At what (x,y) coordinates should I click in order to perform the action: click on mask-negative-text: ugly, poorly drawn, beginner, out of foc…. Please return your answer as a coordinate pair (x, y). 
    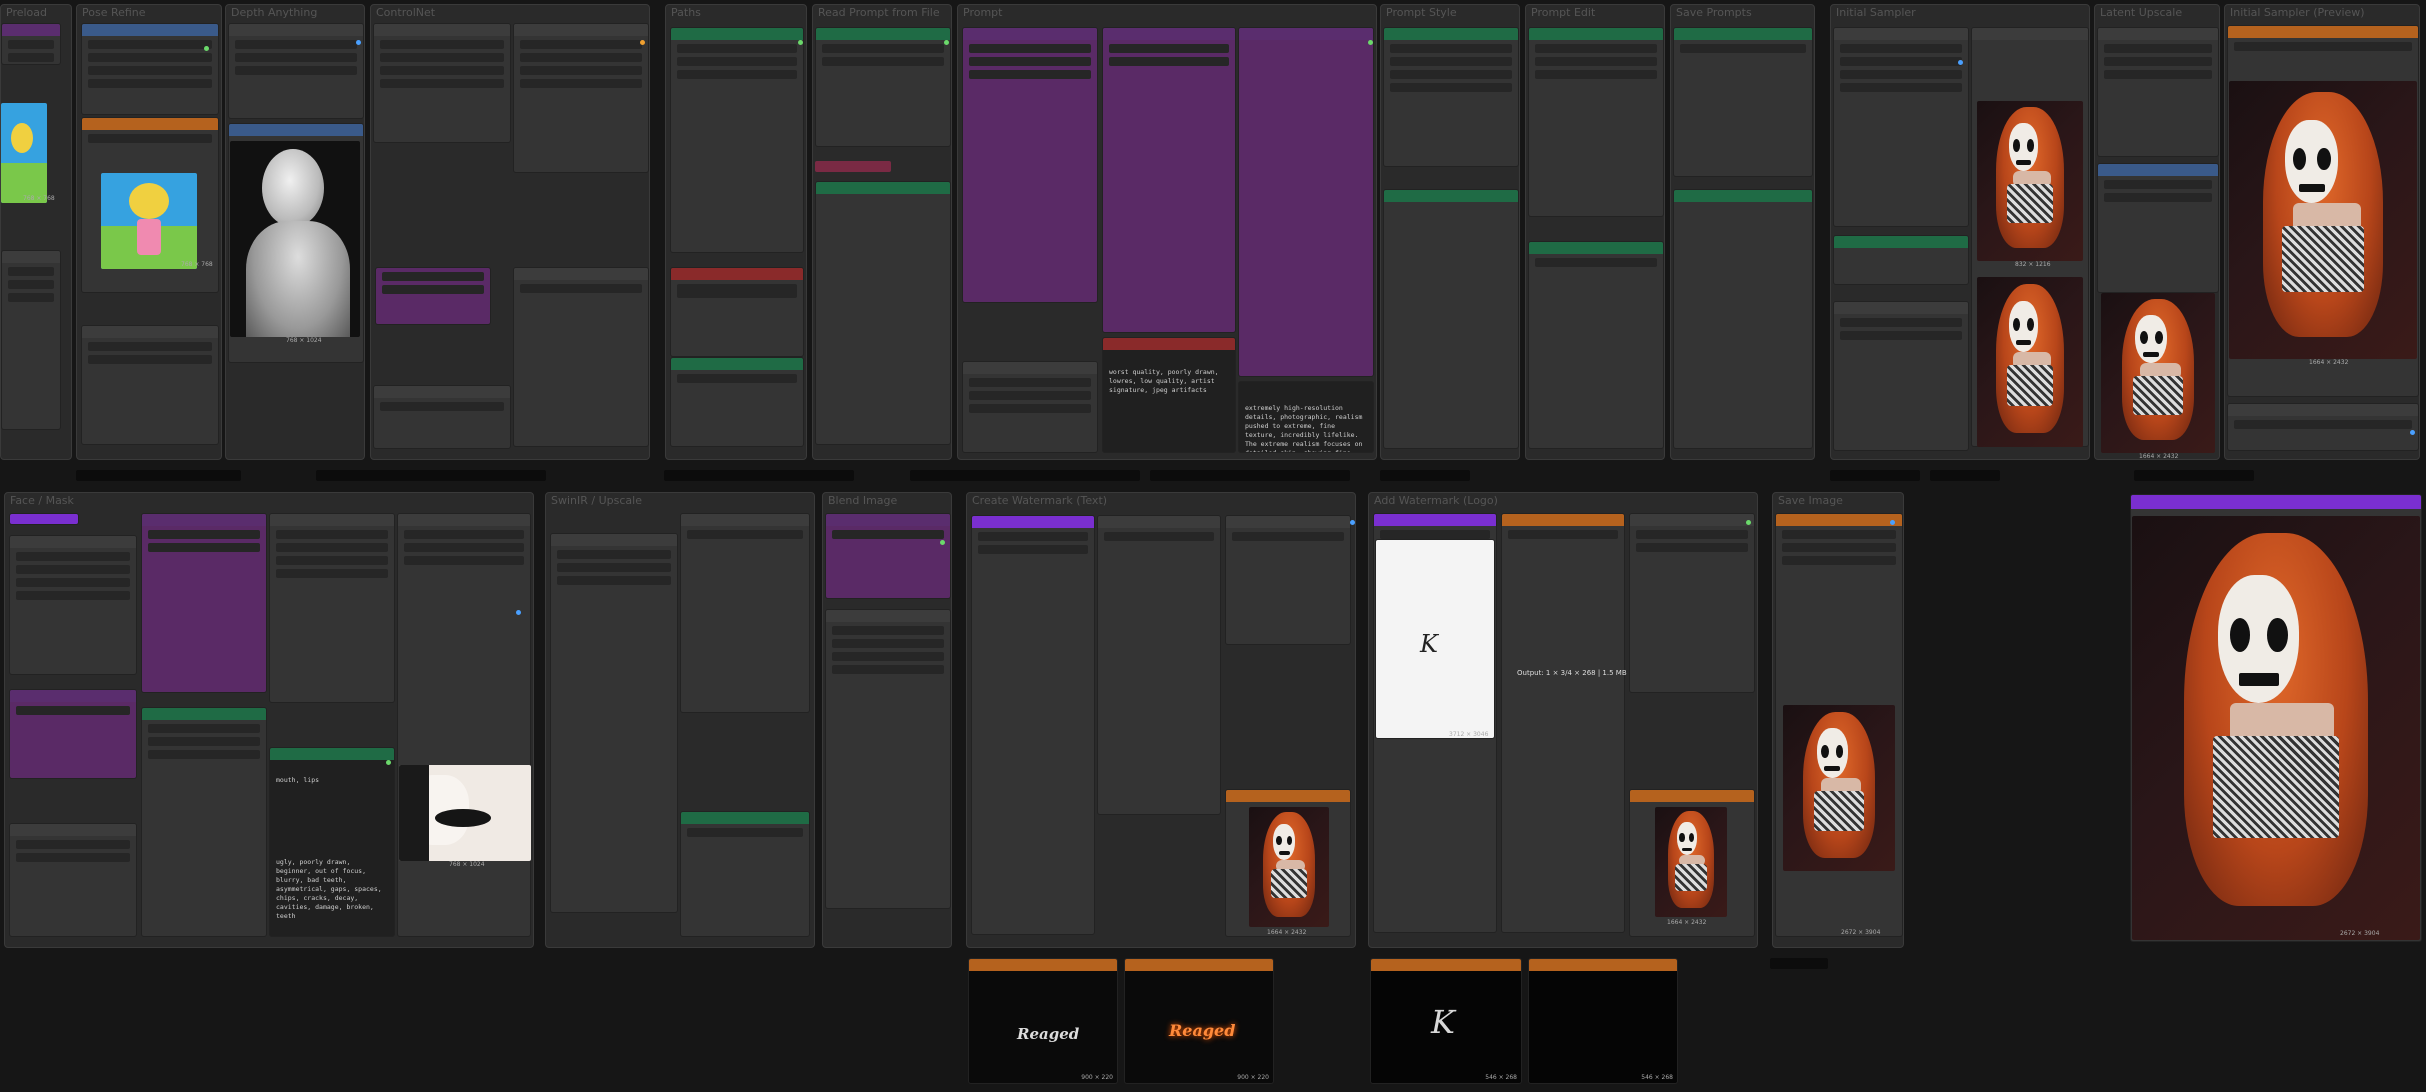
    Looking at the image, I should click on (332, 889).